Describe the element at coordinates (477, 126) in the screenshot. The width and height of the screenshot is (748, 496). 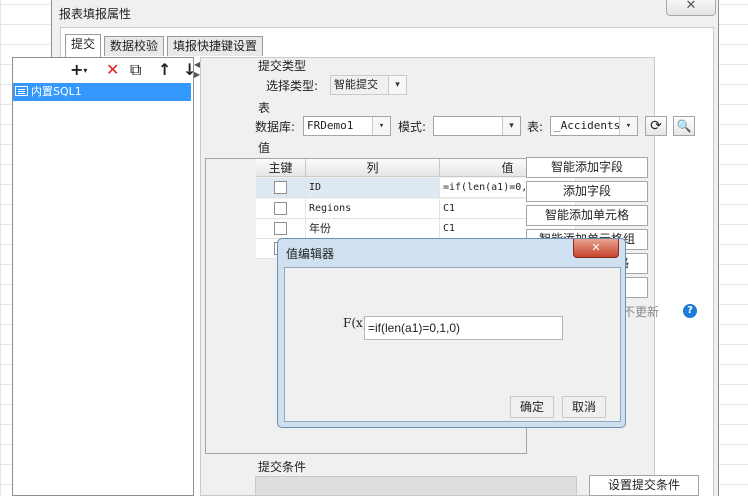
I see `schema-select: ▾` at that location.